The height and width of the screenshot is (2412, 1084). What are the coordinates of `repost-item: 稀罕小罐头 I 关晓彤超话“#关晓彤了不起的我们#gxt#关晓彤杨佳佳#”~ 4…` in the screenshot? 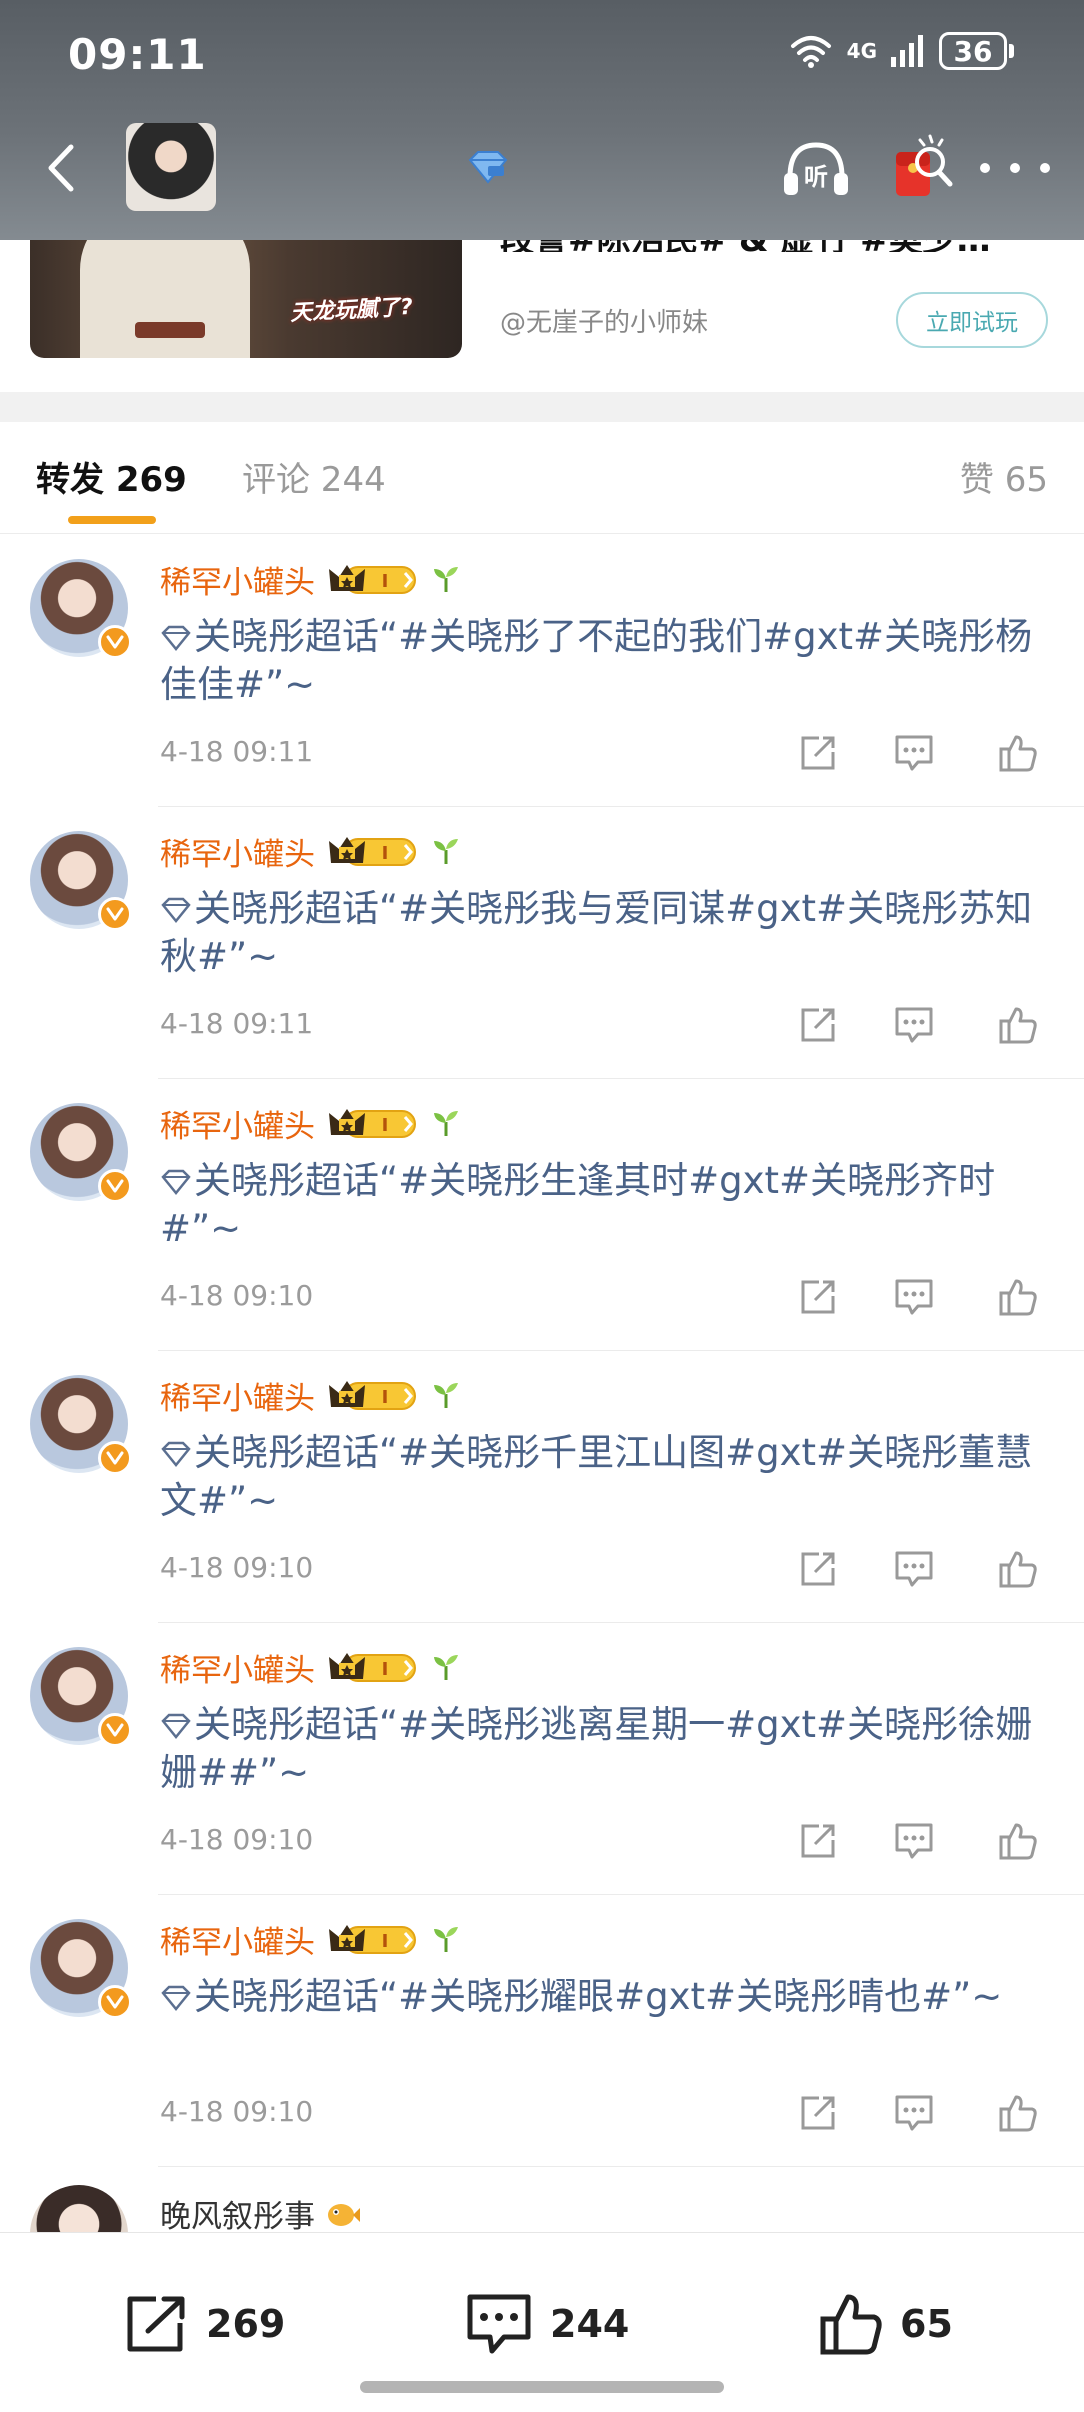 It's located at (542, 671).